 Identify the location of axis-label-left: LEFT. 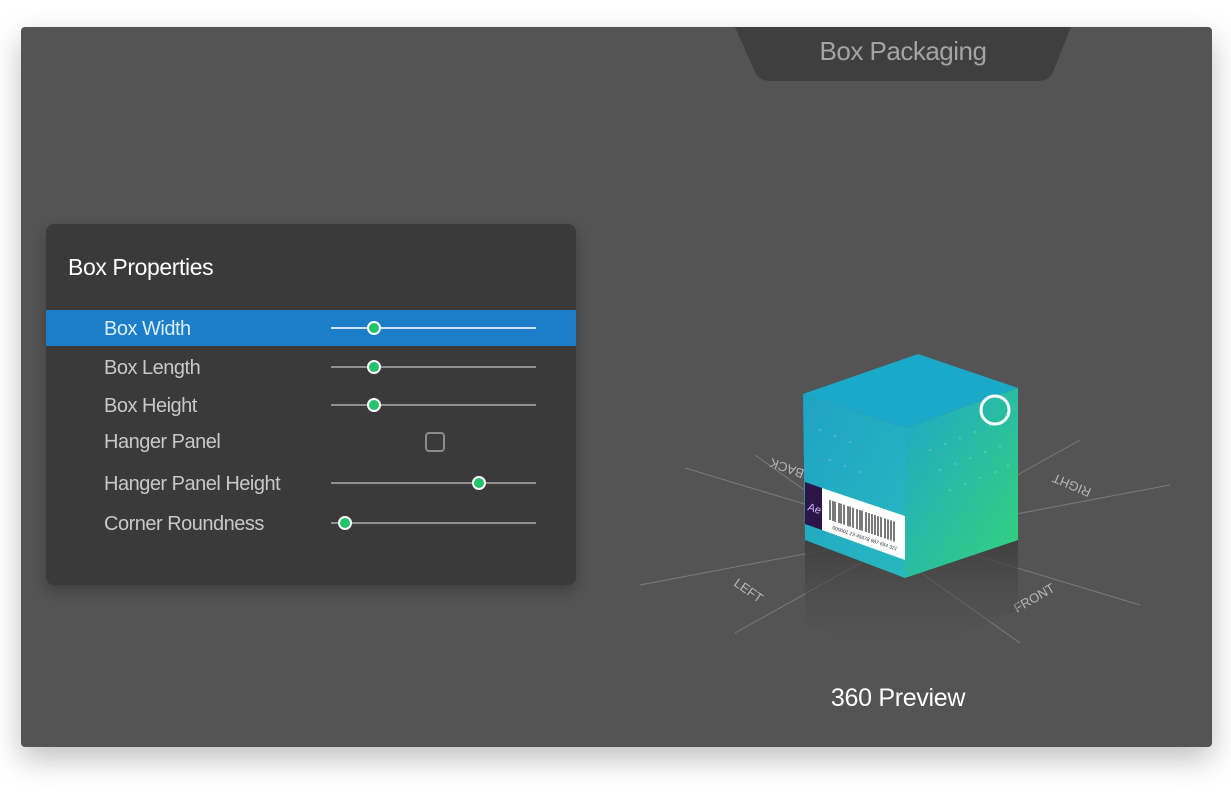
(748, 590).